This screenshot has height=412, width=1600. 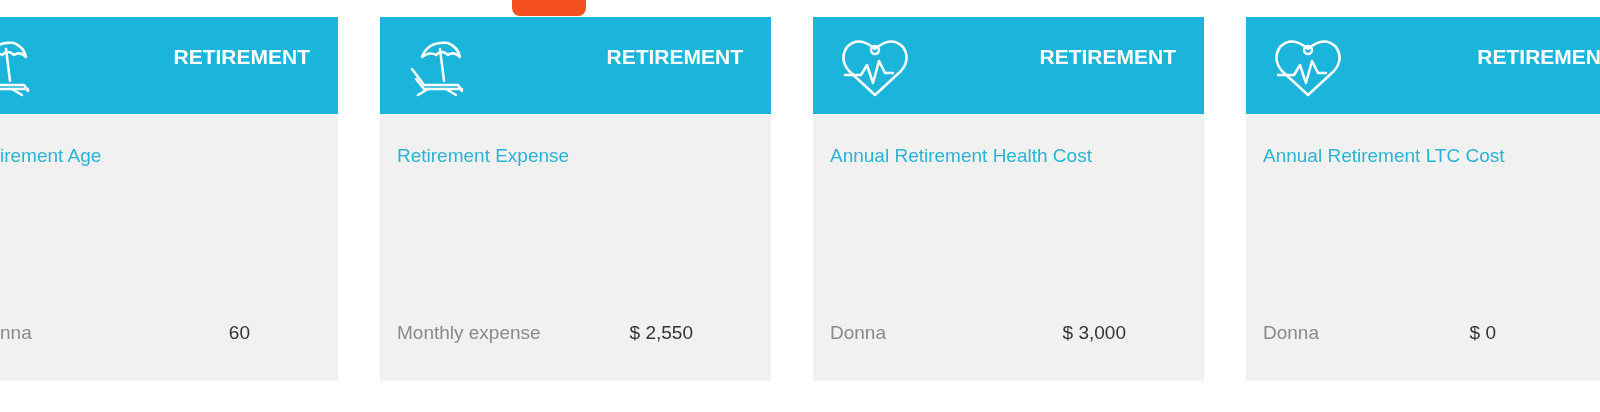 What do you see at coordinates (16, 332) in the screenshot?
I see `row-label: nna` at bounding box center [16, 332].